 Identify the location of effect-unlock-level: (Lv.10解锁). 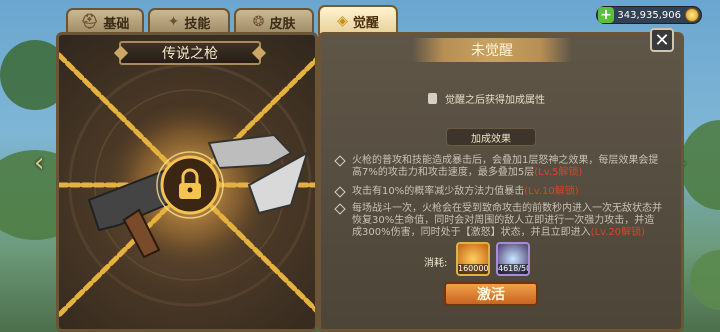
(551, 191).